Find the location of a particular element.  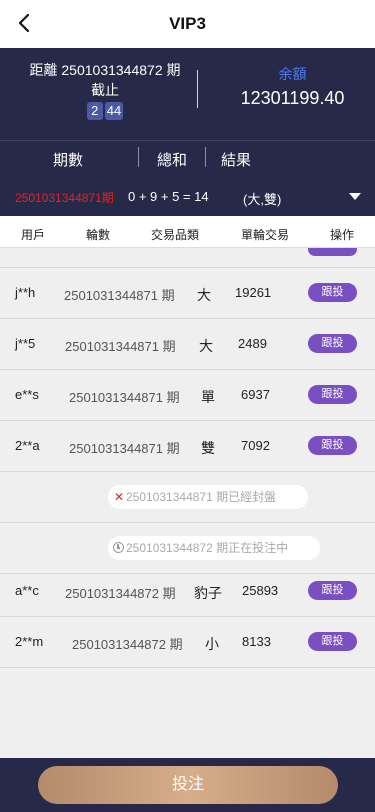

table-header: 用戶 輪數 交易品類 單輪交易 操作 is located at coordinates (187, 232).